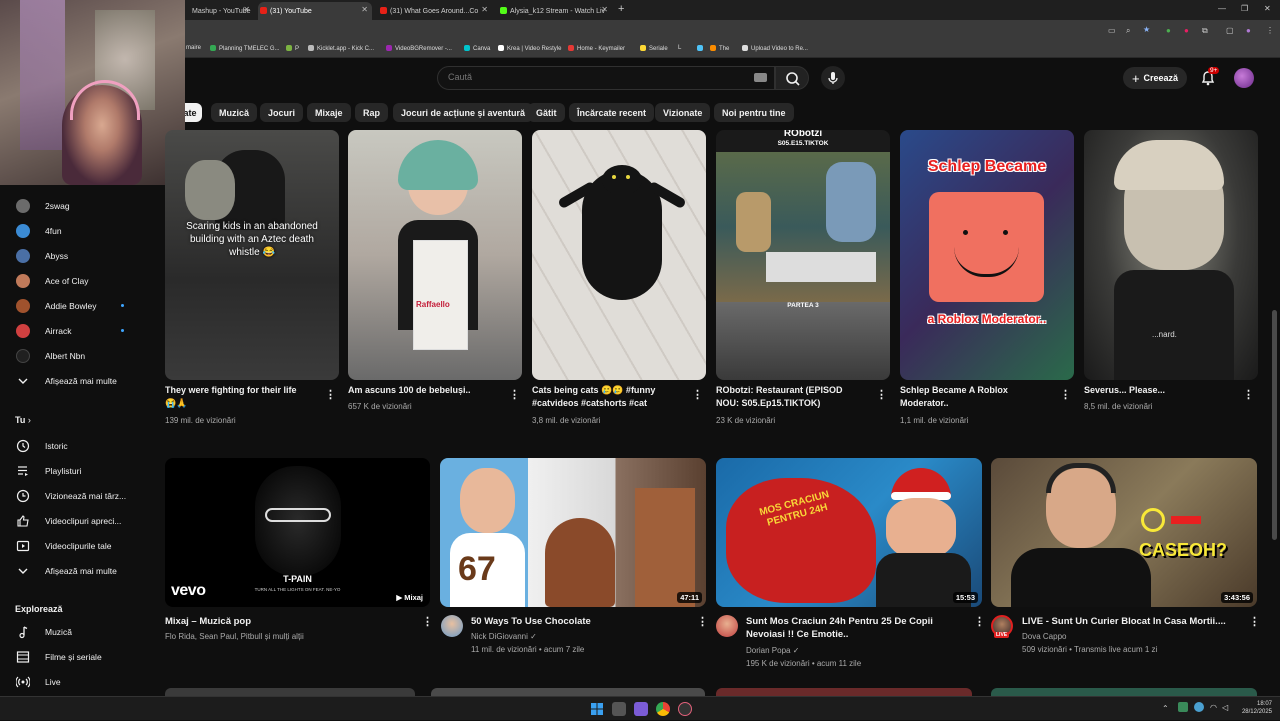 The image size is (1280, 721). I want to click on show-more-you: Afișează mai multe, so click(75, 571).